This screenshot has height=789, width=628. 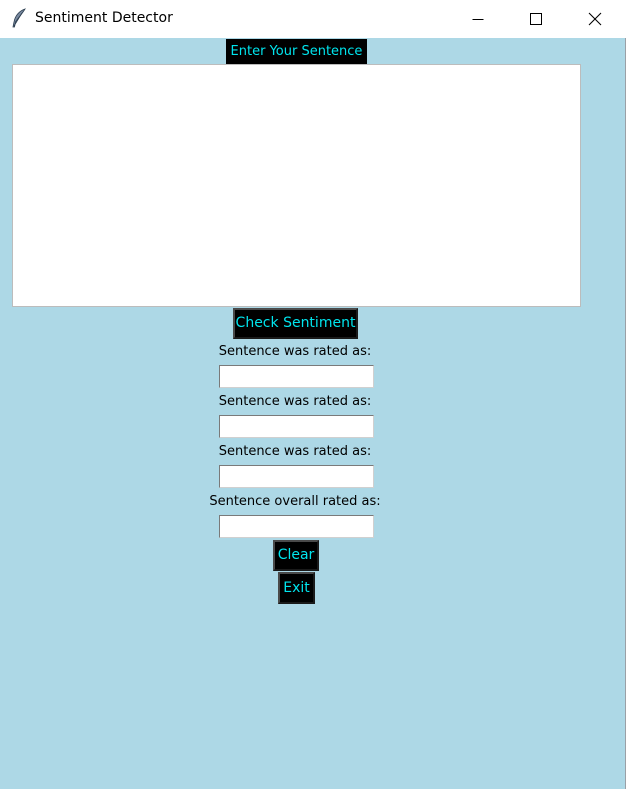 I want to click on result-label-1: Sentence was rated as:, so click(x=295, y=351).